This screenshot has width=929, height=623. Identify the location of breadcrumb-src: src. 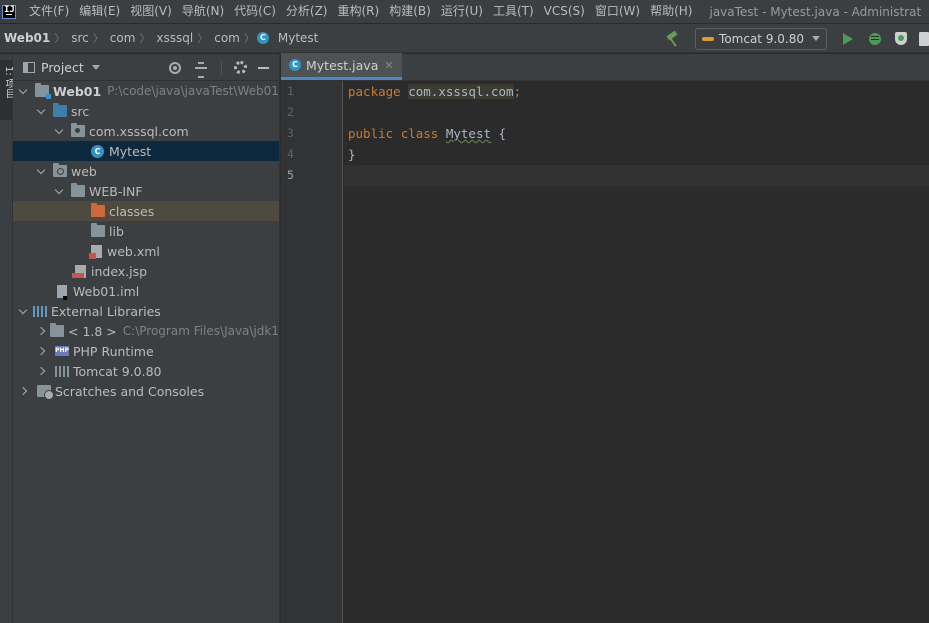
(79, 38).